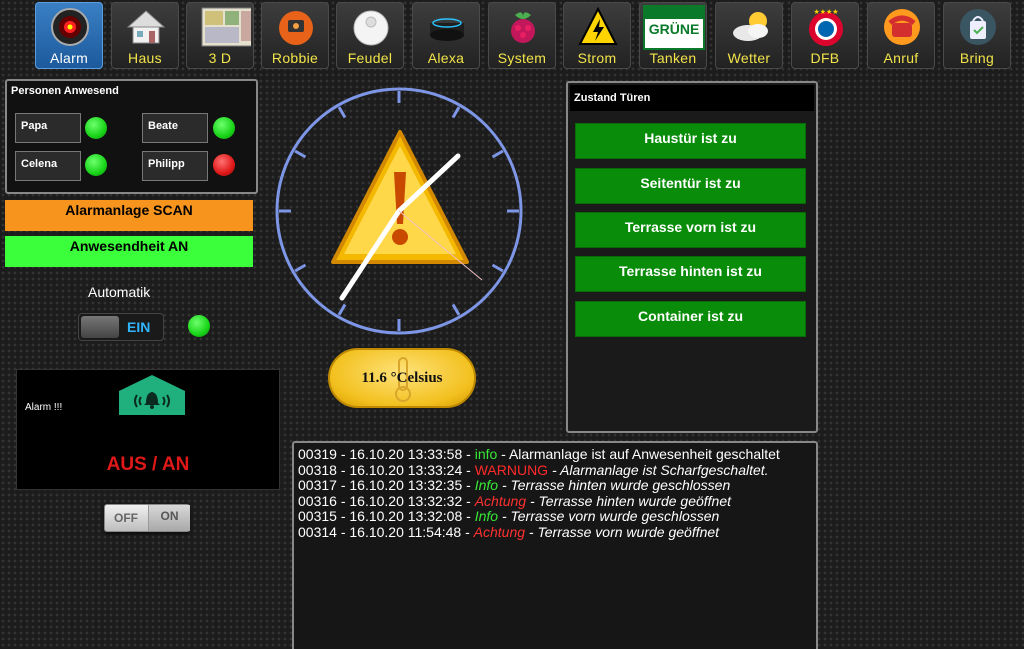  Describe the element at coordinates (486, 454) in the screenshot. I see `log-entry-level: info` at that location.